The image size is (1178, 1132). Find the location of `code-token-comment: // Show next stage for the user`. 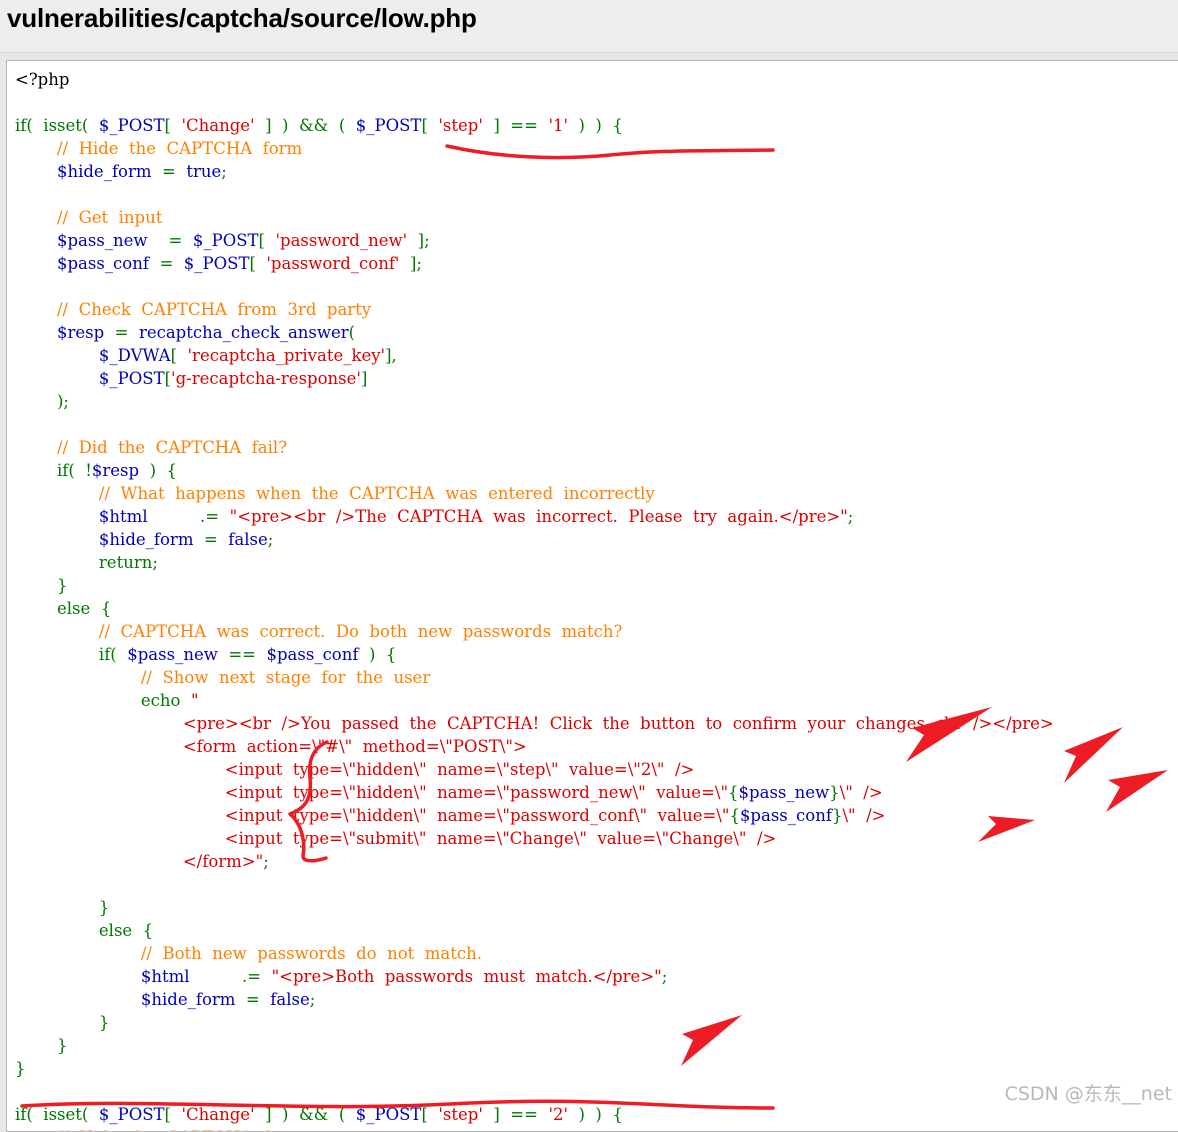

code-token-comment: // Show next stage for the user is located at coordinates (223, 677).